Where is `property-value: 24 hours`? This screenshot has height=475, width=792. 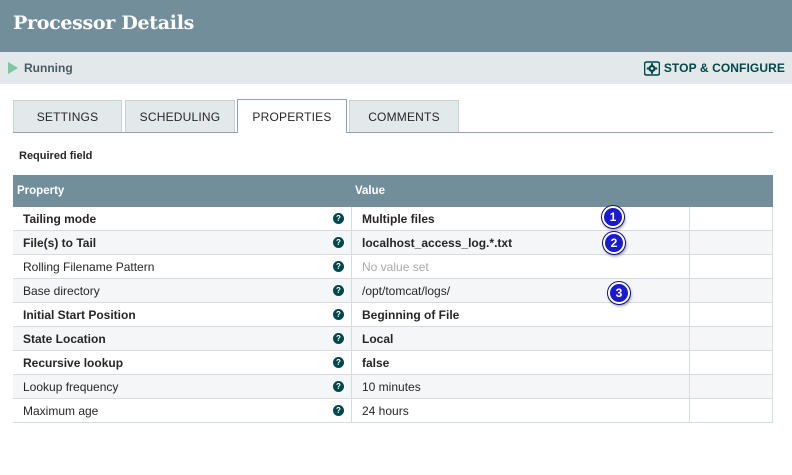
property-value: 24 hours is located at coordinates (385, 411).